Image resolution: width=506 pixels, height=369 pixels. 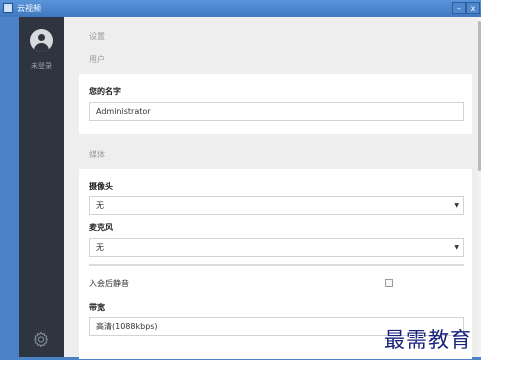 I want to click on close-button: x, so click(x=473, y=8).